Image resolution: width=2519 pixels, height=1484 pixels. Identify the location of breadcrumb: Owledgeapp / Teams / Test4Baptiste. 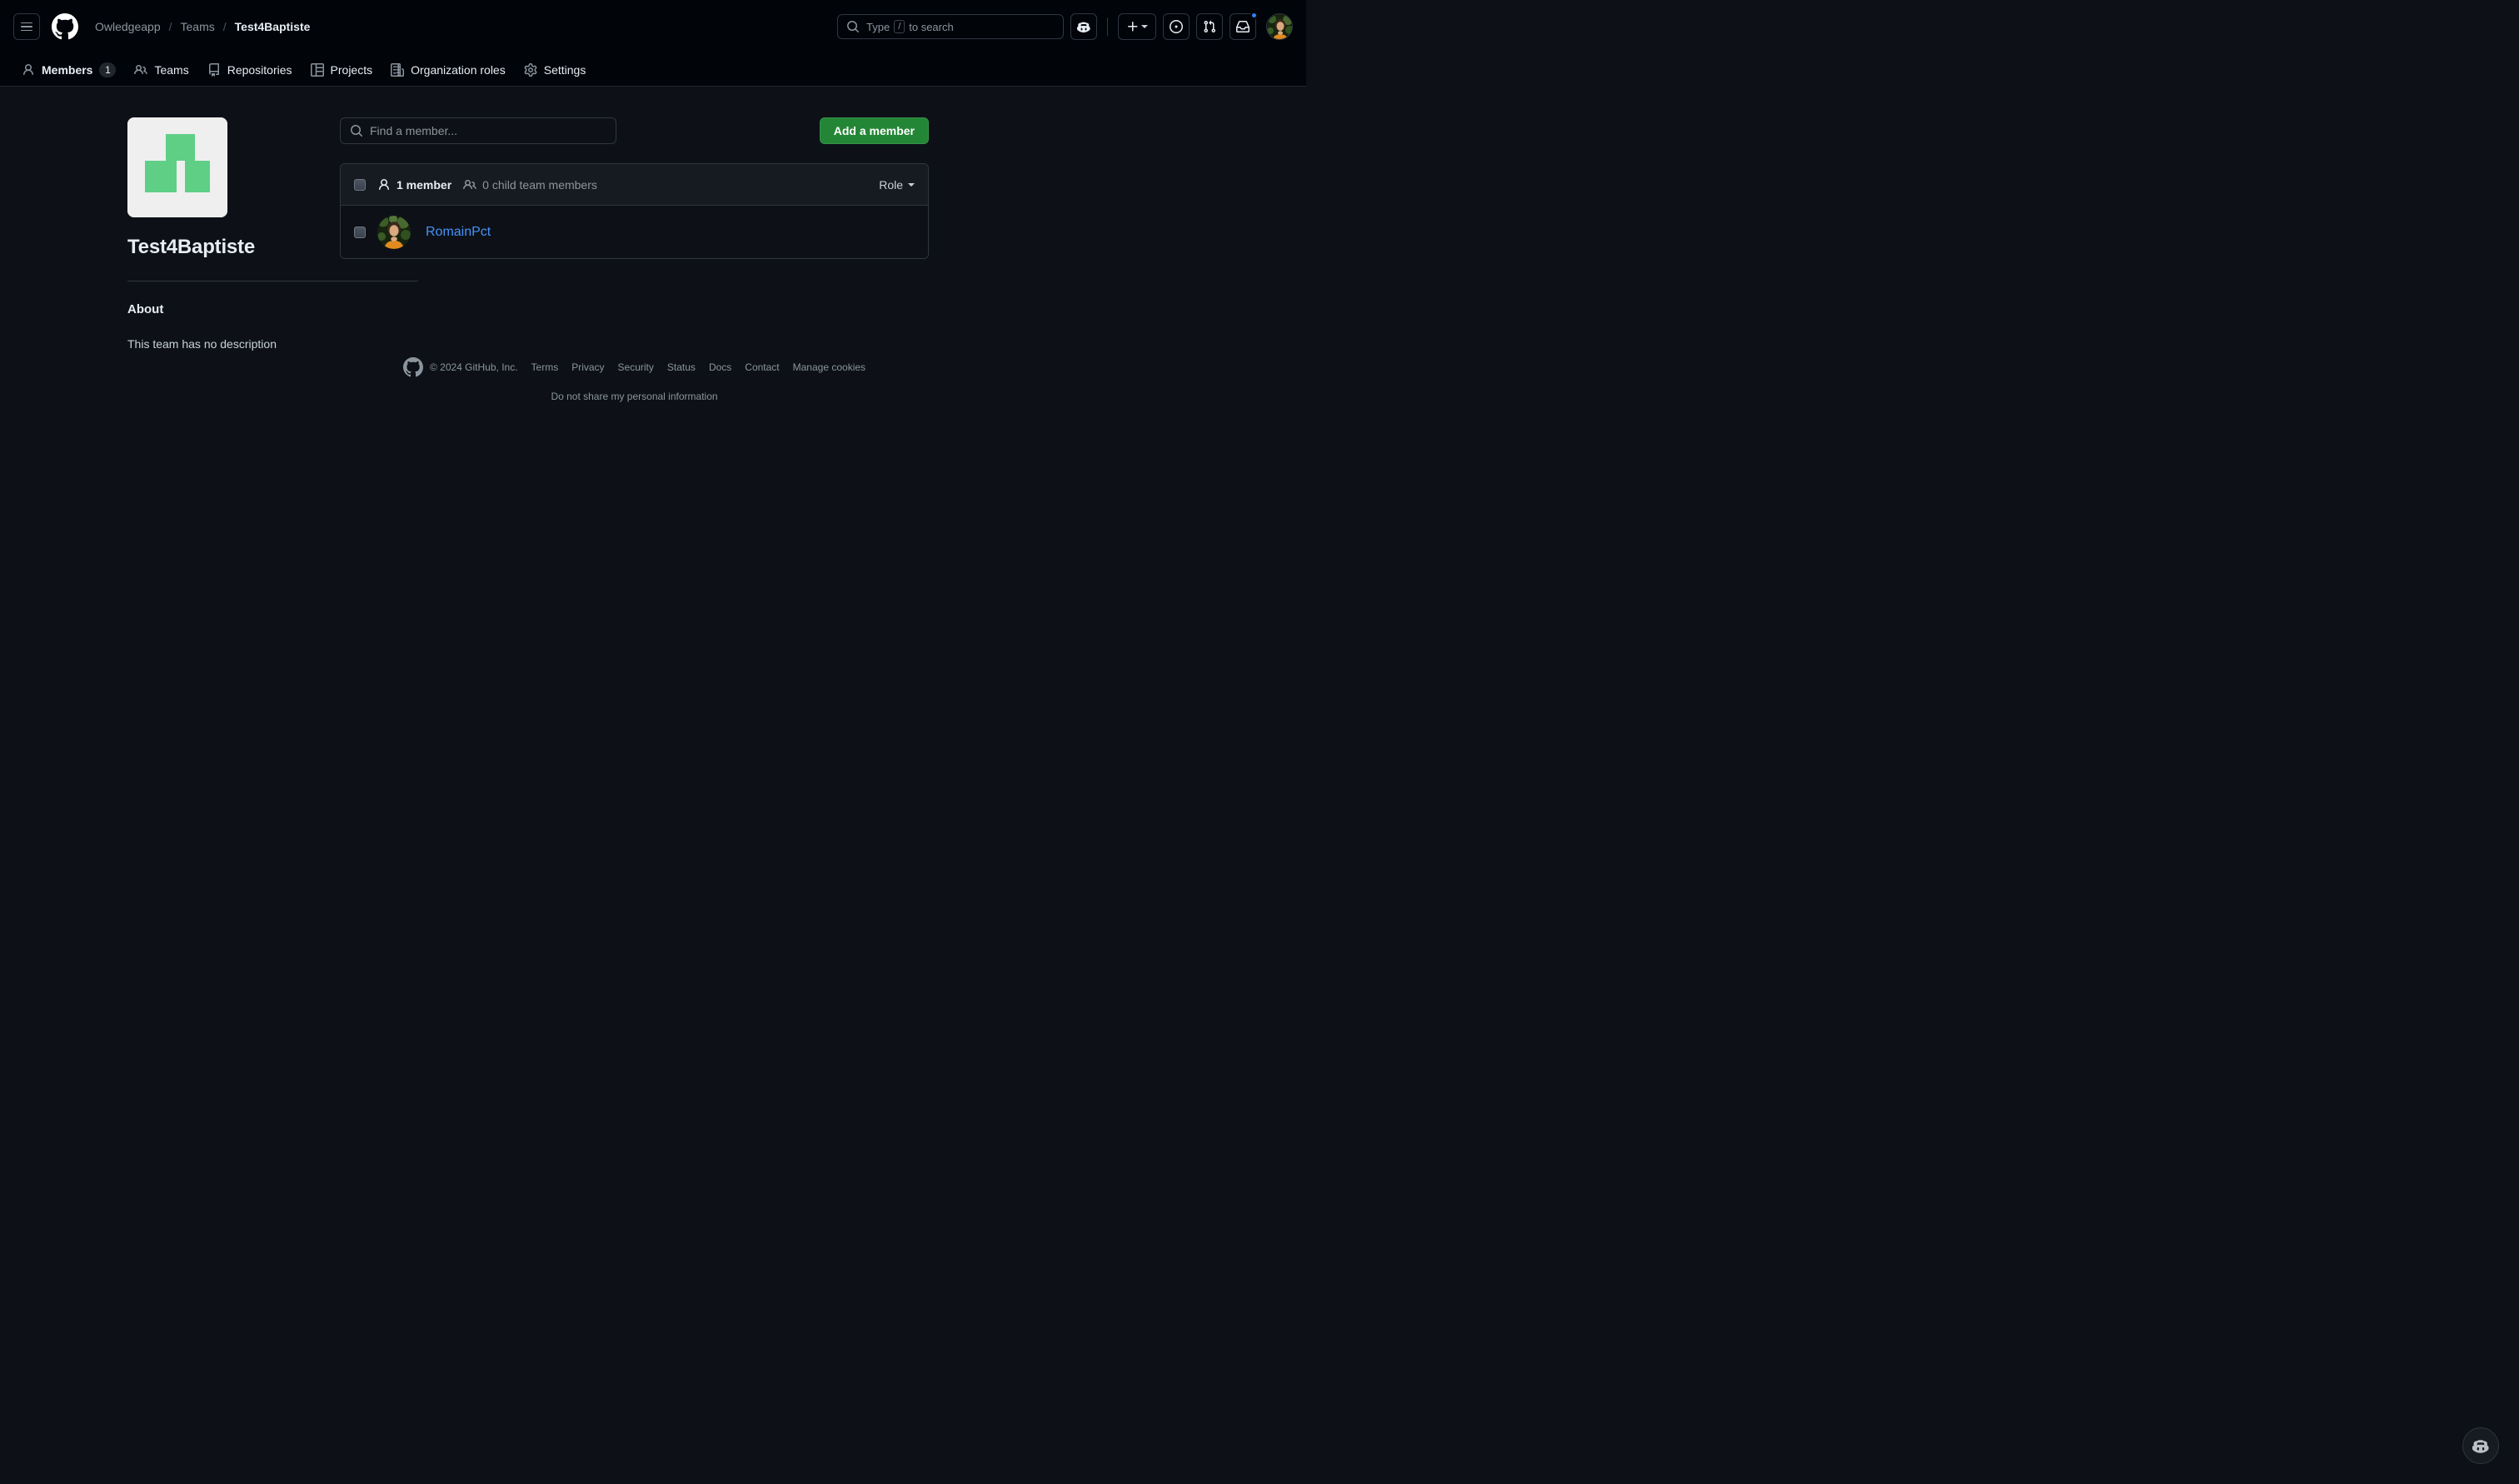
(202, 26).